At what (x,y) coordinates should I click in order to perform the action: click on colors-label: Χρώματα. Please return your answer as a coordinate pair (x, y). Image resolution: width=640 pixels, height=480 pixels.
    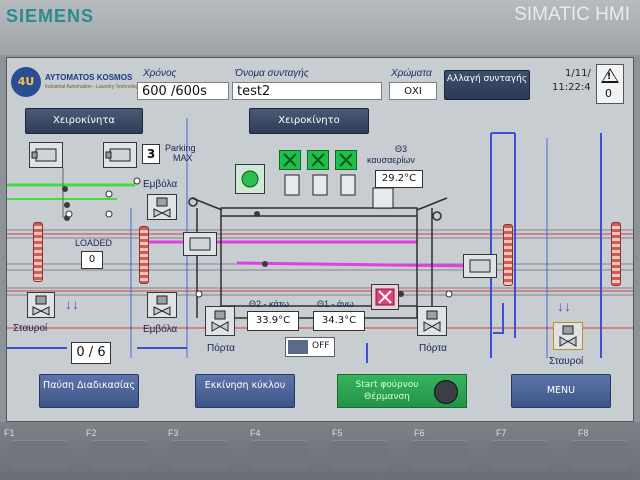
    Looking at the image, I should click on (411, 73).